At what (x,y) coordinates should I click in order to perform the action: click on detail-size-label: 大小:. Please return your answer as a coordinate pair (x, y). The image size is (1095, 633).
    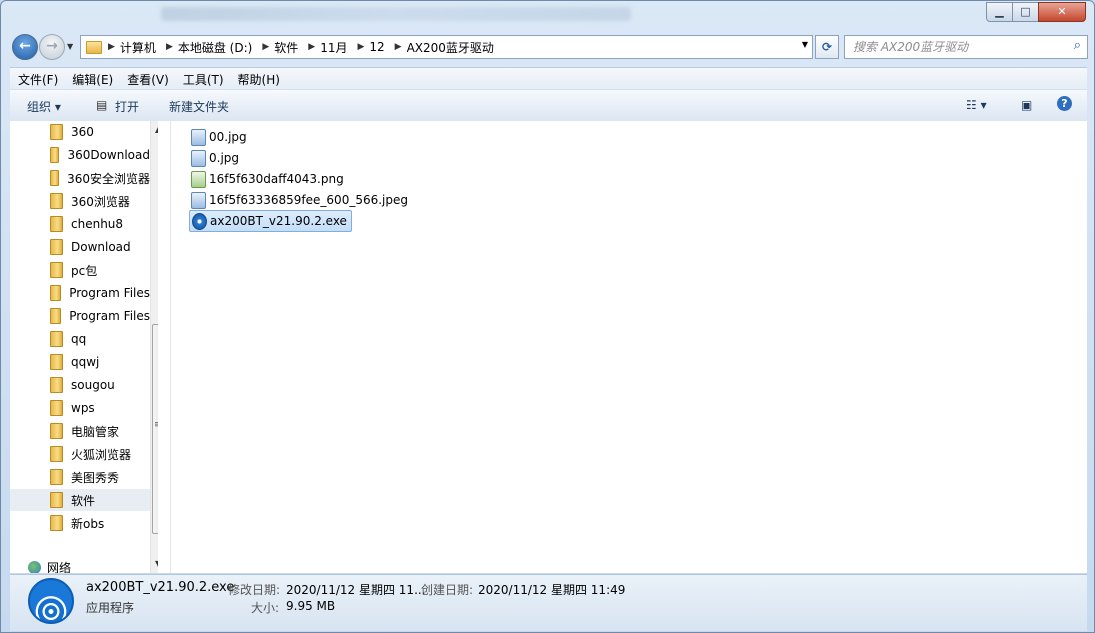
    Looking at the image, I should click on (265, 608).